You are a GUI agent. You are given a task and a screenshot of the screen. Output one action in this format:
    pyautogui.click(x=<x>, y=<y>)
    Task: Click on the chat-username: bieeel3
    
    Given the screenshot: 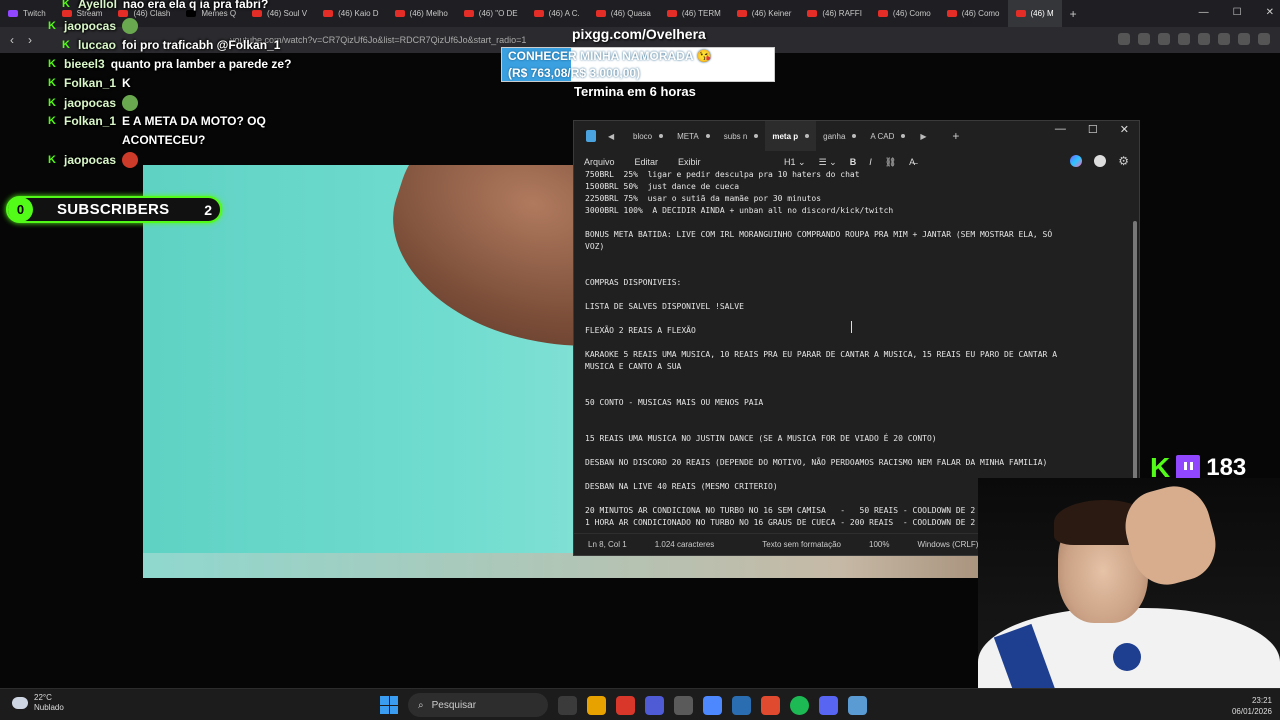 What is the action you would take?
    pyautogui.click(x=84, y=64)
    